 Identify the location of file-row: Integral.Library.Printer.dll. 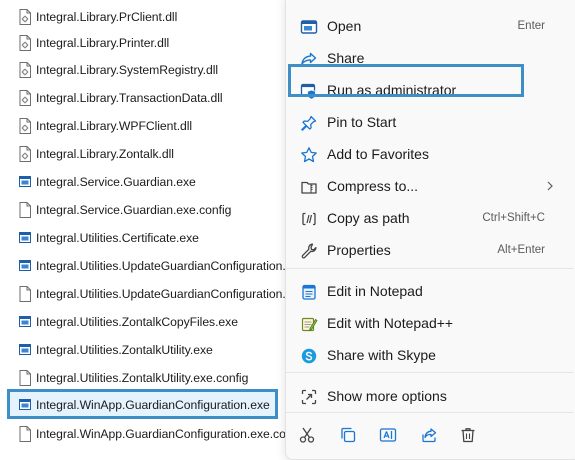
(145, 43).